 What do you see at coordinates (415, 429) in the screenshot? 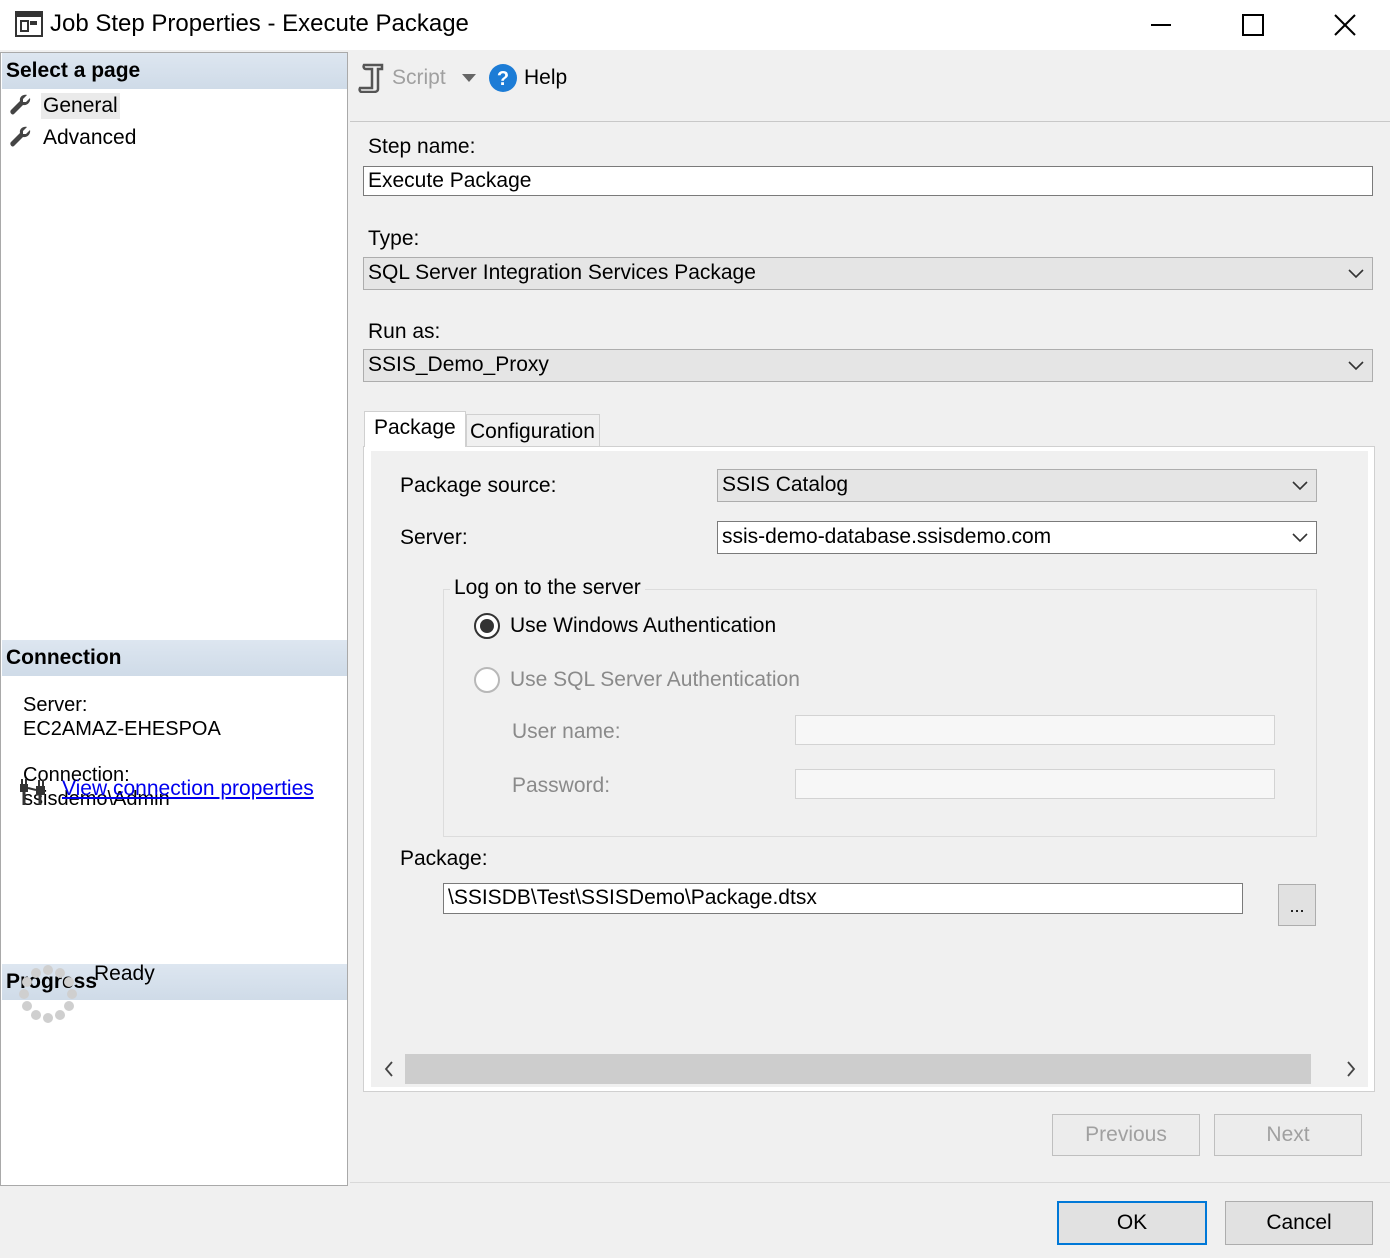
I see `tab-package: Package` at bounding box center [415, 429].